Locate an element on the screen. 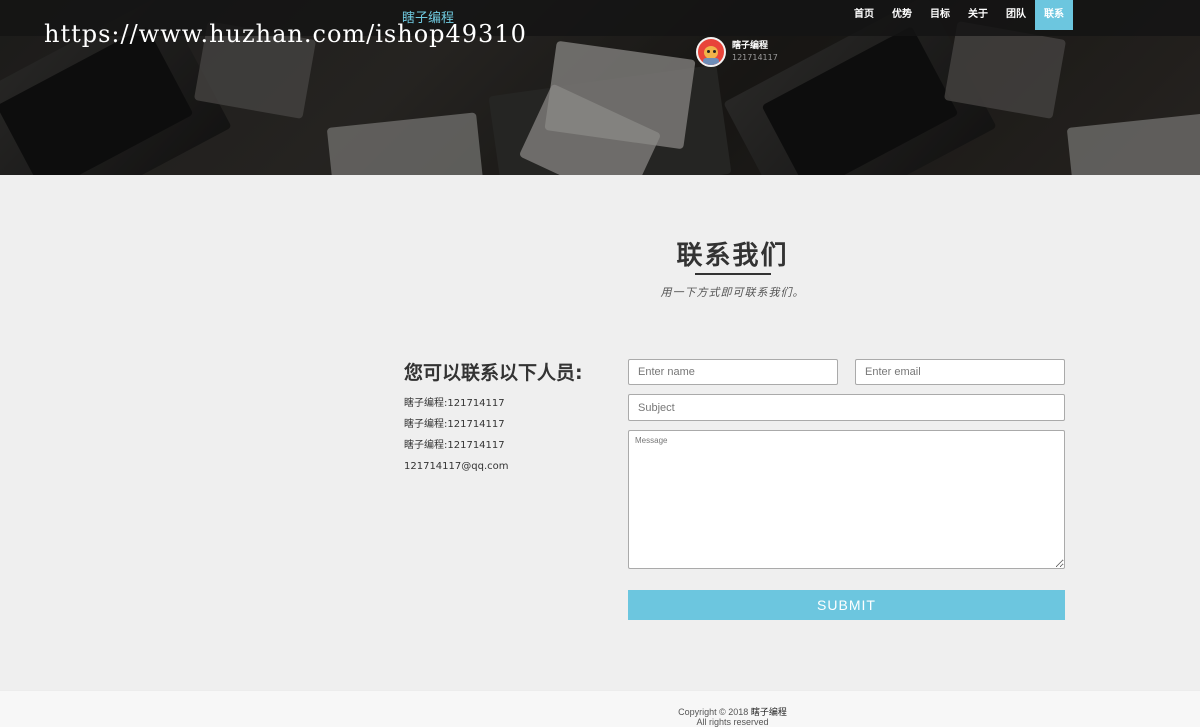 The width and height of the screenshot is (1200, 727). nav-item-advantages: 优势 is located at coordinates (902, 15).